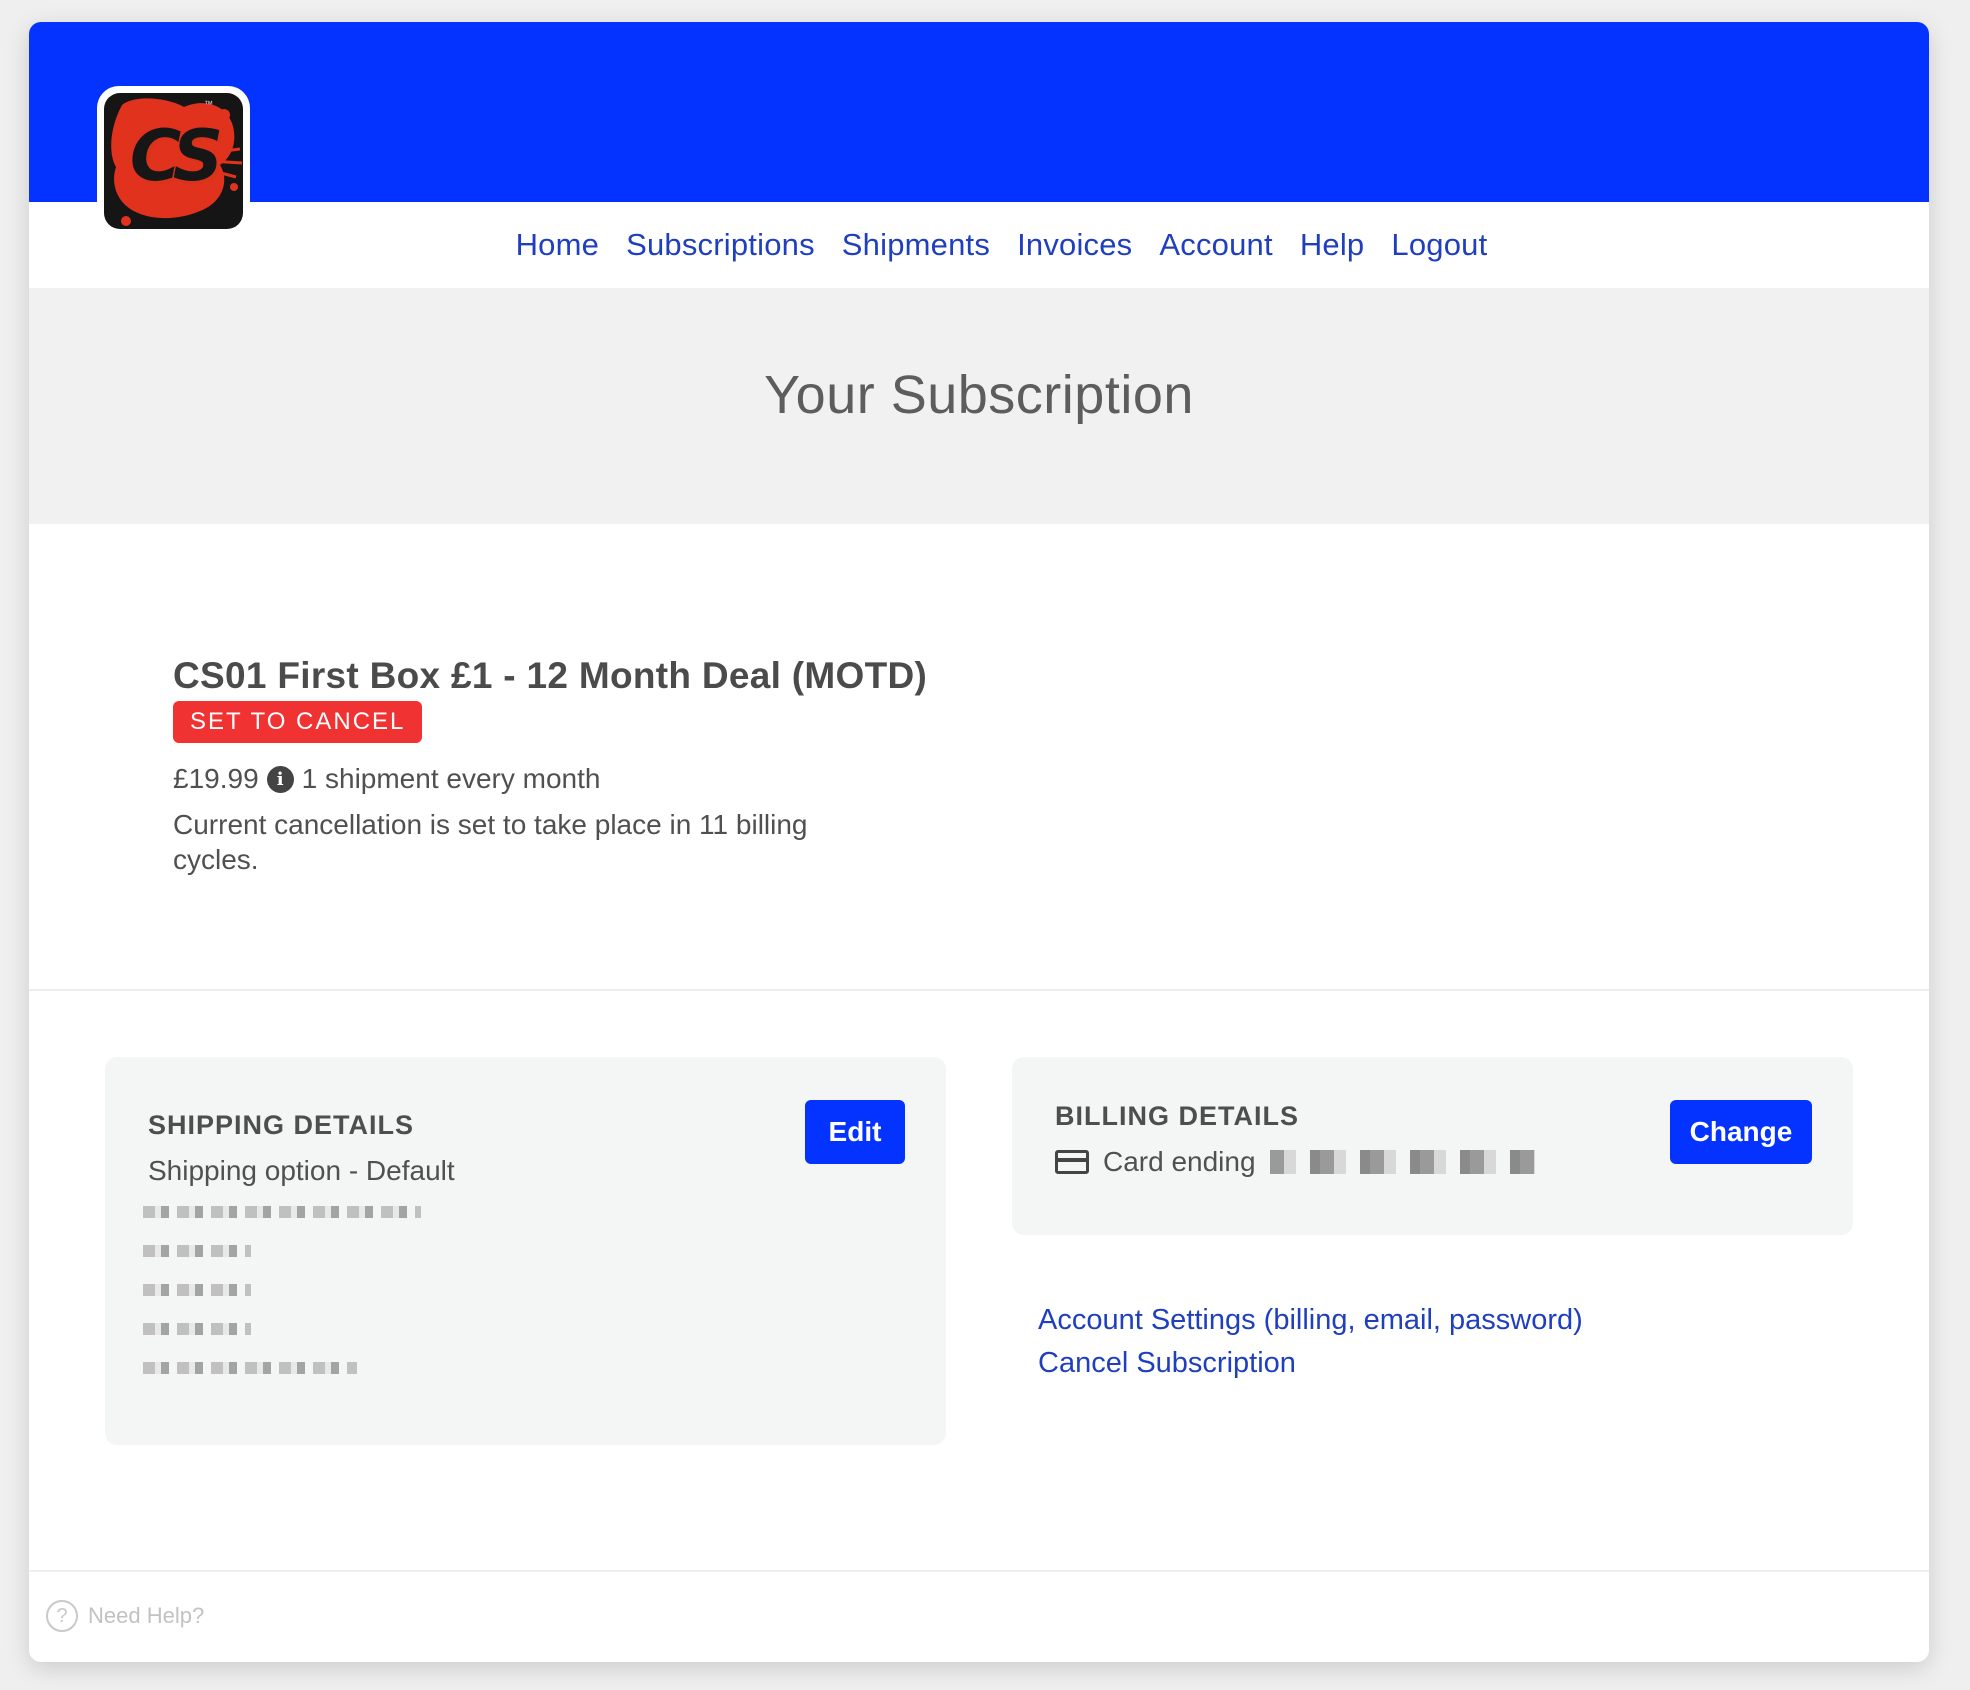  I want to click on change-billing-button: Change, so click(1741, 1132).